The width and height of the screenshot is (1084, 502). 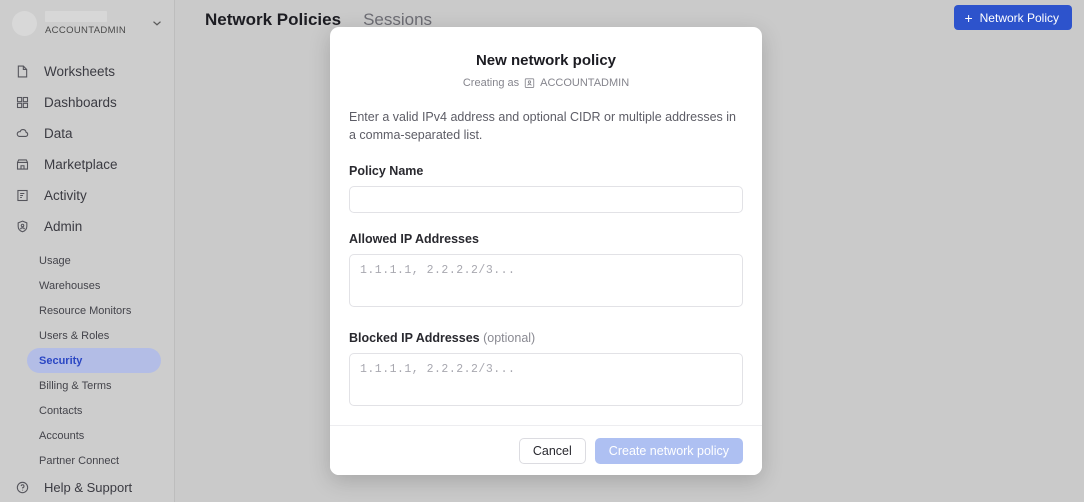 What do you see at coordinates (75, 385) in the screenshot?
I see `sidebar-subitem-label: Billing & Terms` at bounding box center [75, 385].